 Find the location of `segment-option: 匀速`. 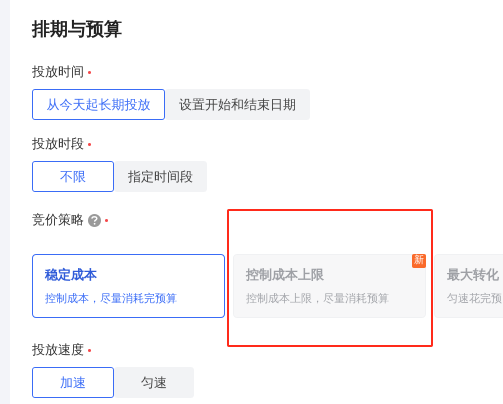

segment-option: 匀速 is located at coordinates (154, 382).